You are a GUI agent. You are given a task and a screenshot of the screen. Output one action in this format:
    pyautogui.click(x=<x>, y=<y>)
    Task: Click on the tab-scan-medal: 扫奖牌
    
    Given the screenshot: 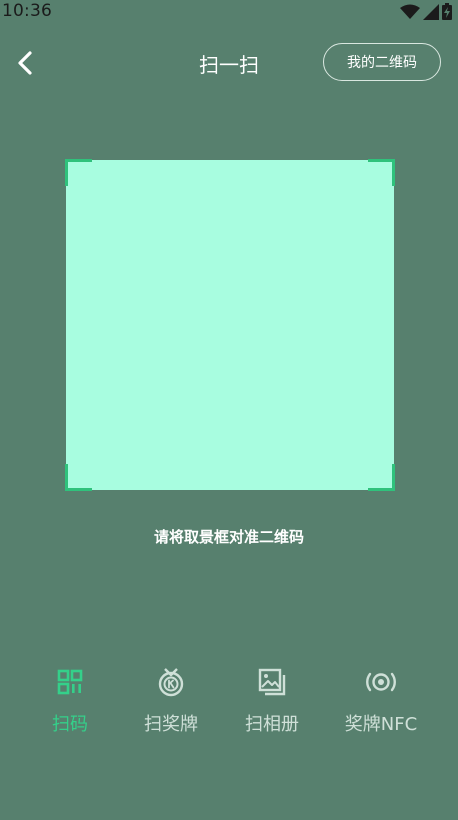 What is the action you would take?
    pyautogui.click(x=171, y=700)
    